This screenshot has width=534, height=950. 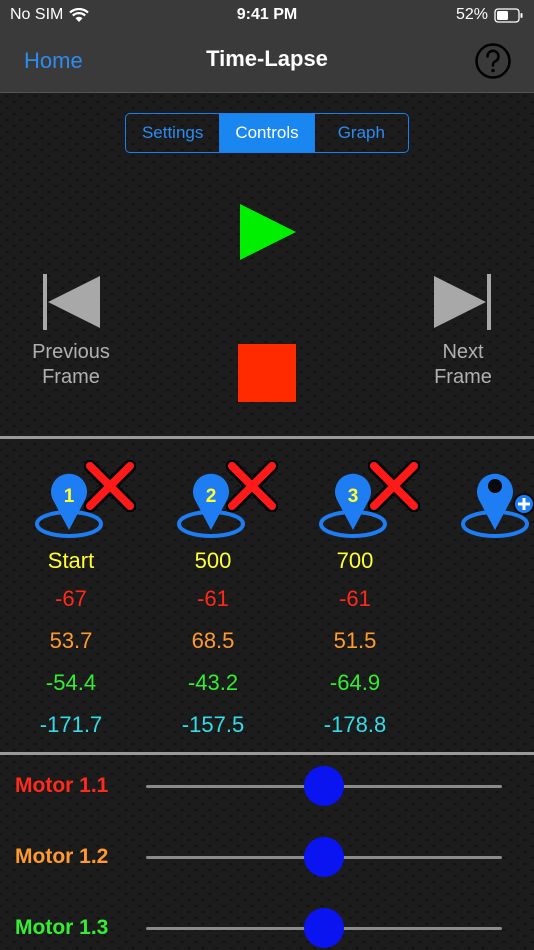 I want to click on motor-label: Motor 1.3, so click(x=62, y=927).